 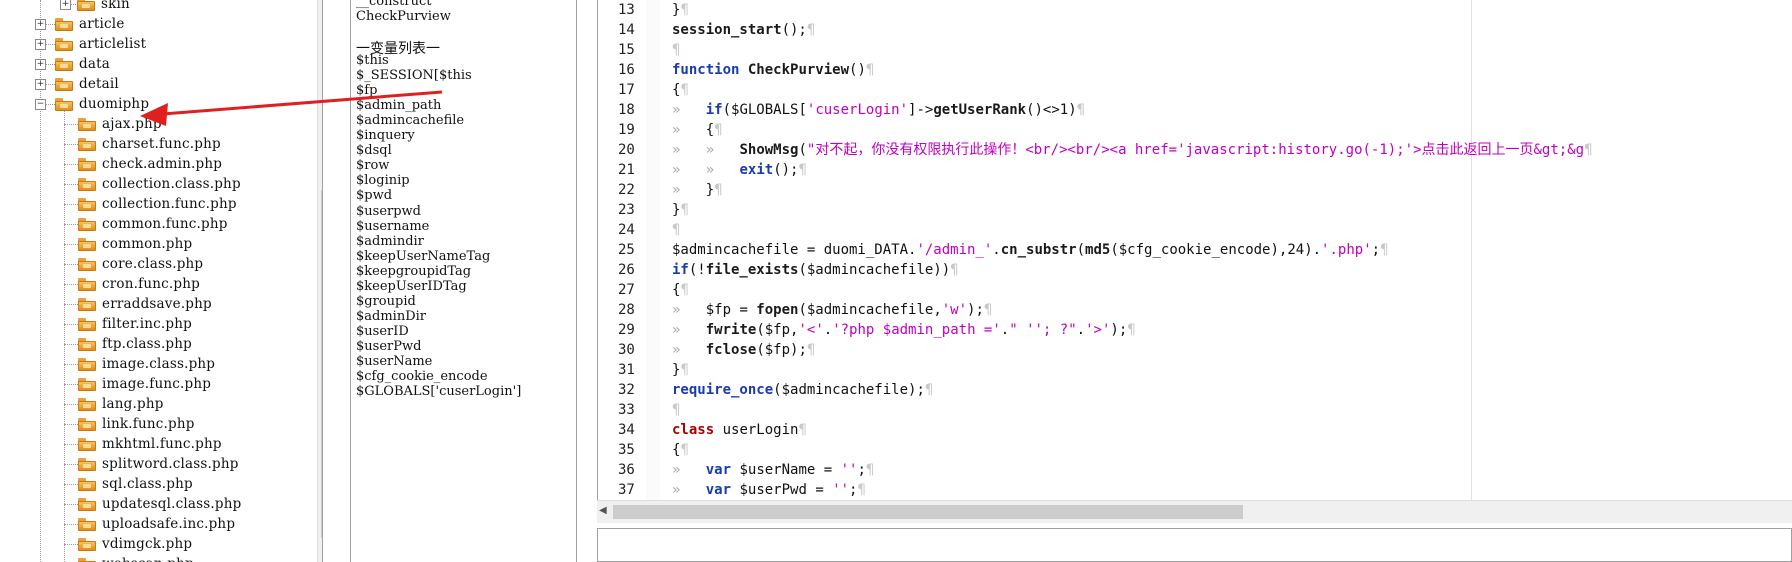 What do you see at coordinates (161, 44) in the screenshot?
I see `tree-folder-node: + articlelist` at bounding box center [161, 44].